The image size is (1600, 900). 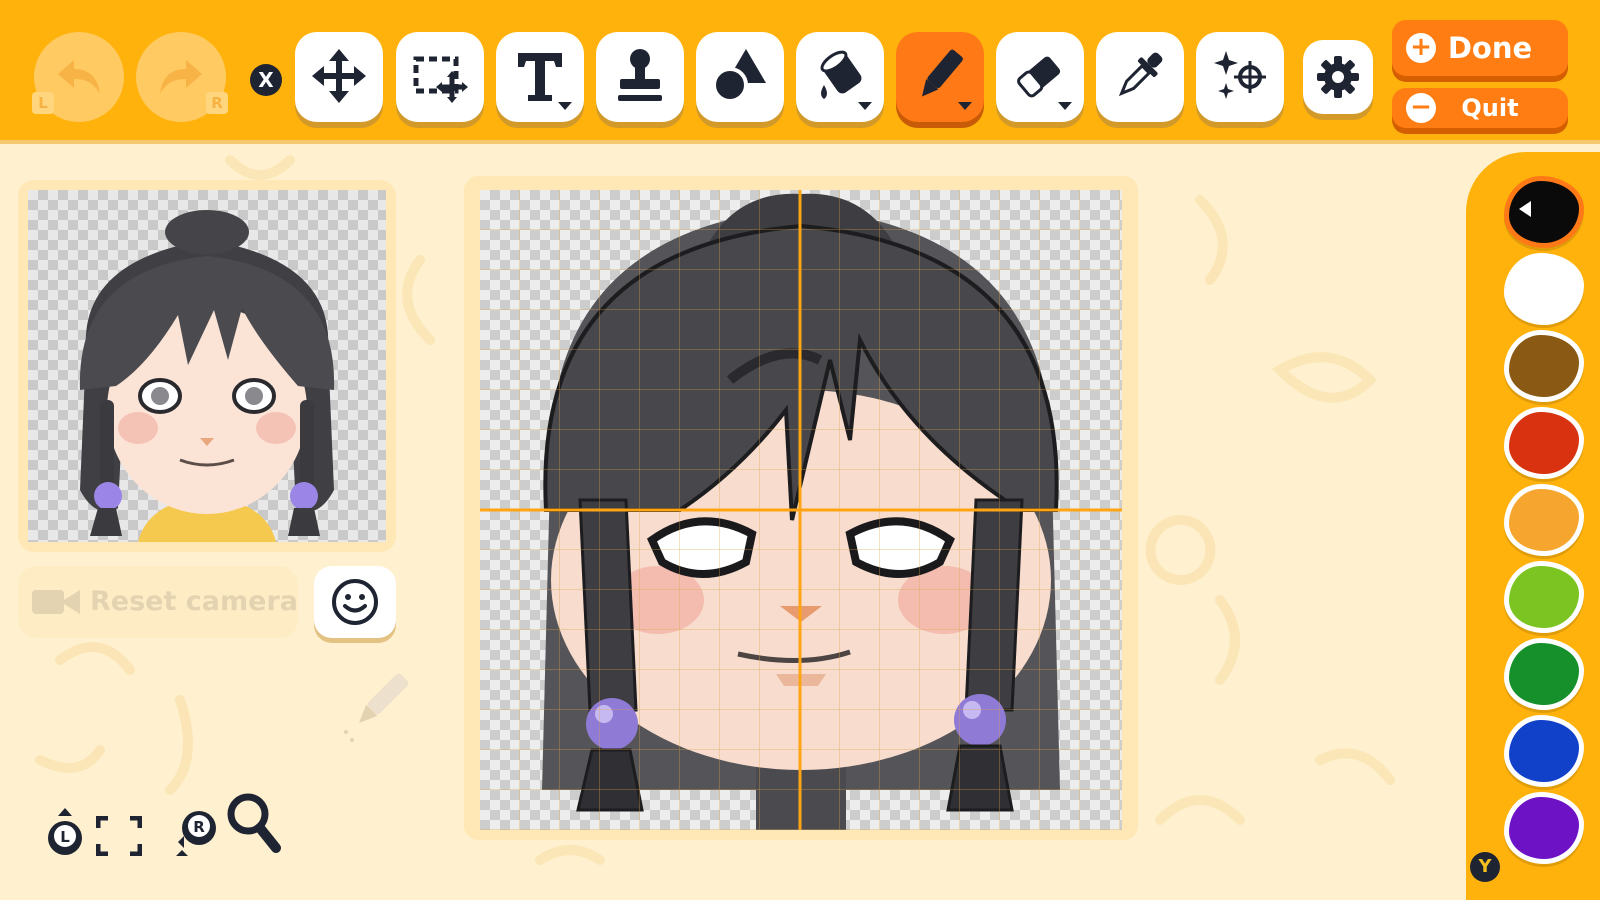 I want to click on marquee-select-icon, so click(x=440, y=79).